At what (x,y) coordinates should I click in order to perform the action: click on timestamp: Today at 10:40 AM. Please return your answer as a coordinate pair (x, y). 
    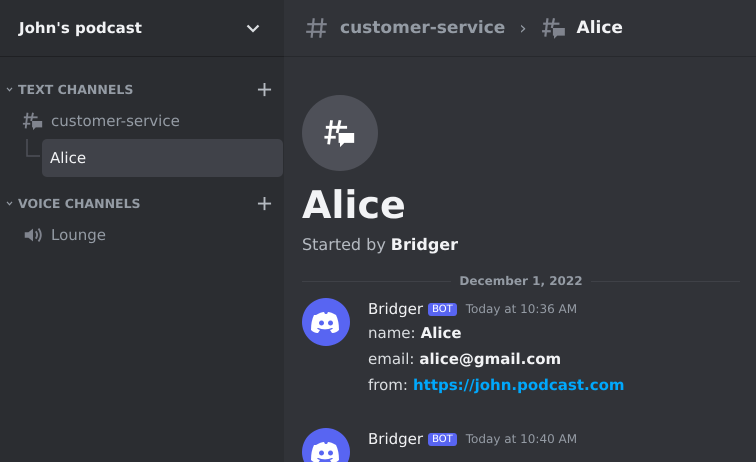
    Looking at the image, I should click on (522, 439).